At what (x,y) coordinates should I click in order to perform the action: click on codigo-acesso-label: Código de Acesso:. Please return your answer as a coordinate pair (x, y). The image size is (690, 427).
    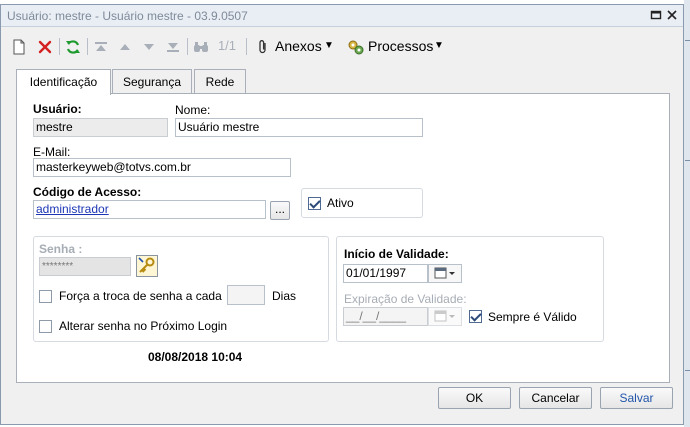
    Looking at the image, I should click on (87, 192).